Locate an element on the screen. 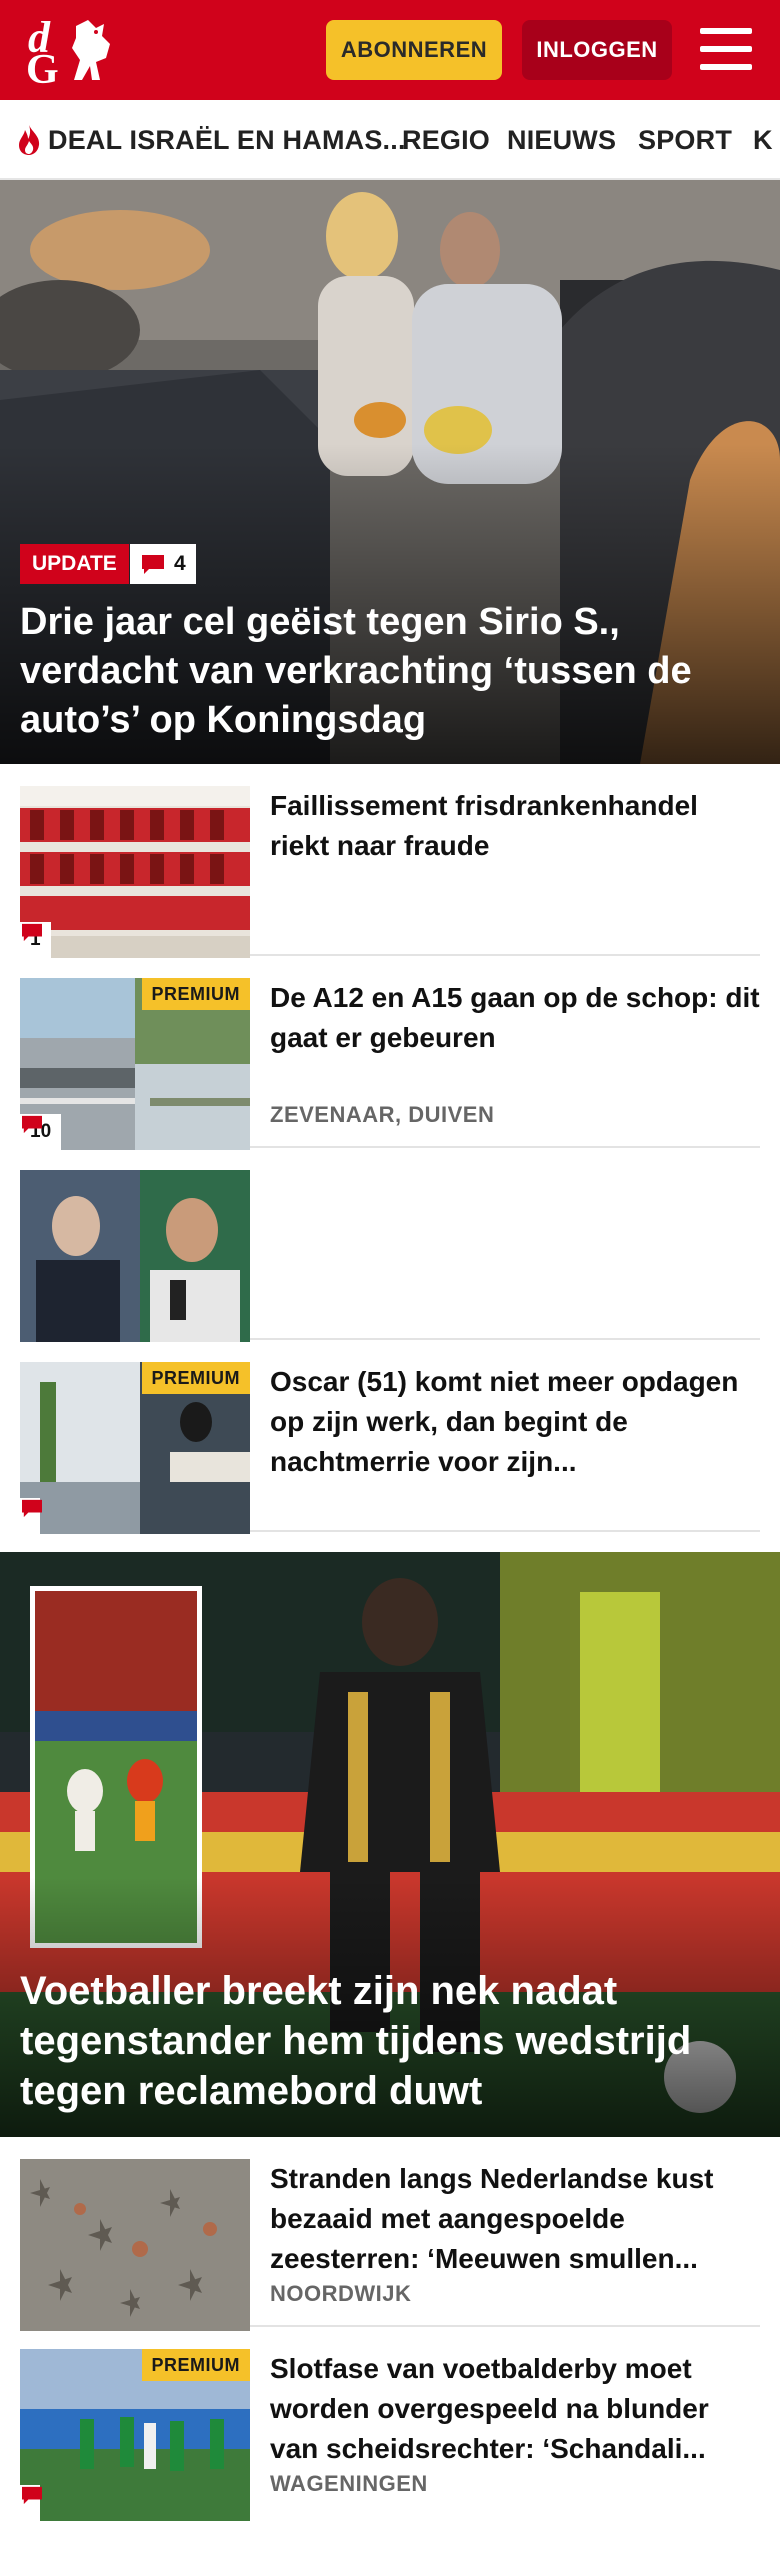  article-thumbnail: PREMIUM 10 is located at coordinates (135, 1064).